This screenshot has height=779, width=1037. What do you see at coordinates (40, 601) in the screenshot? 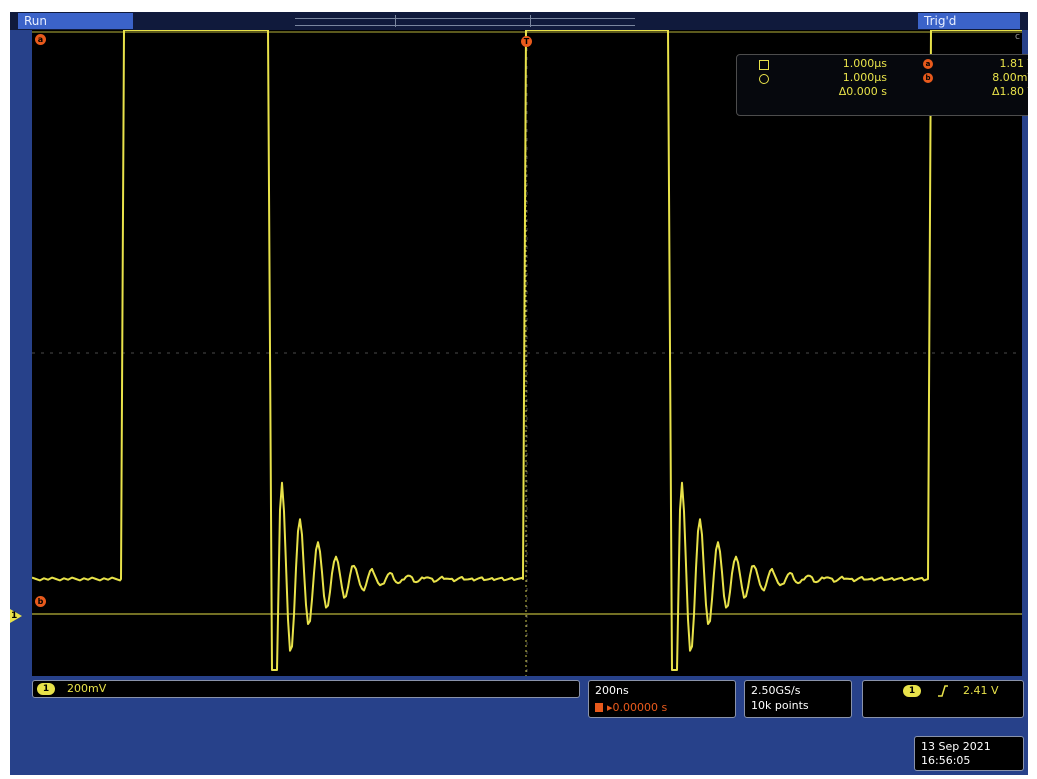
I see `cursor-b-marker: b` at bounding box center [40, 601].